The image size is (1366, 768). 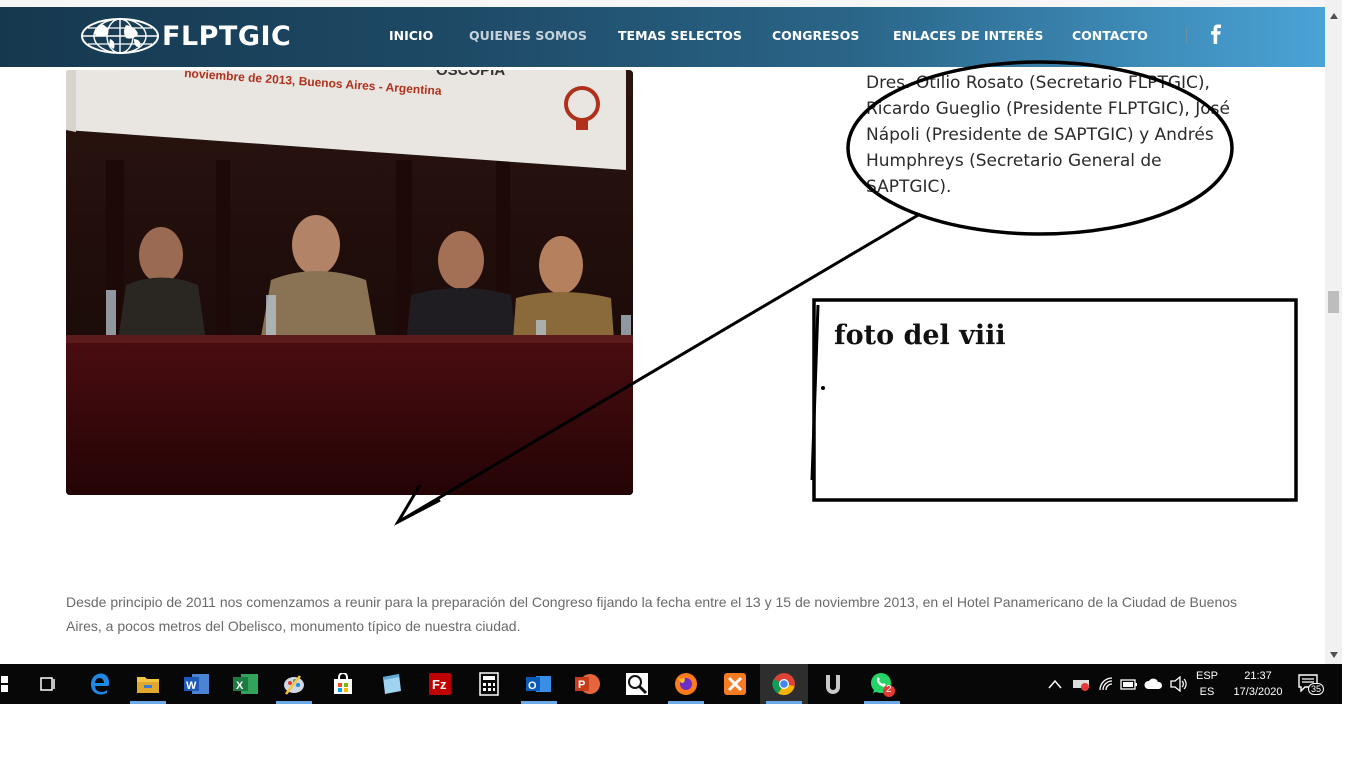 I want to click on tray-app-icon, so click(x=1081, y=684).